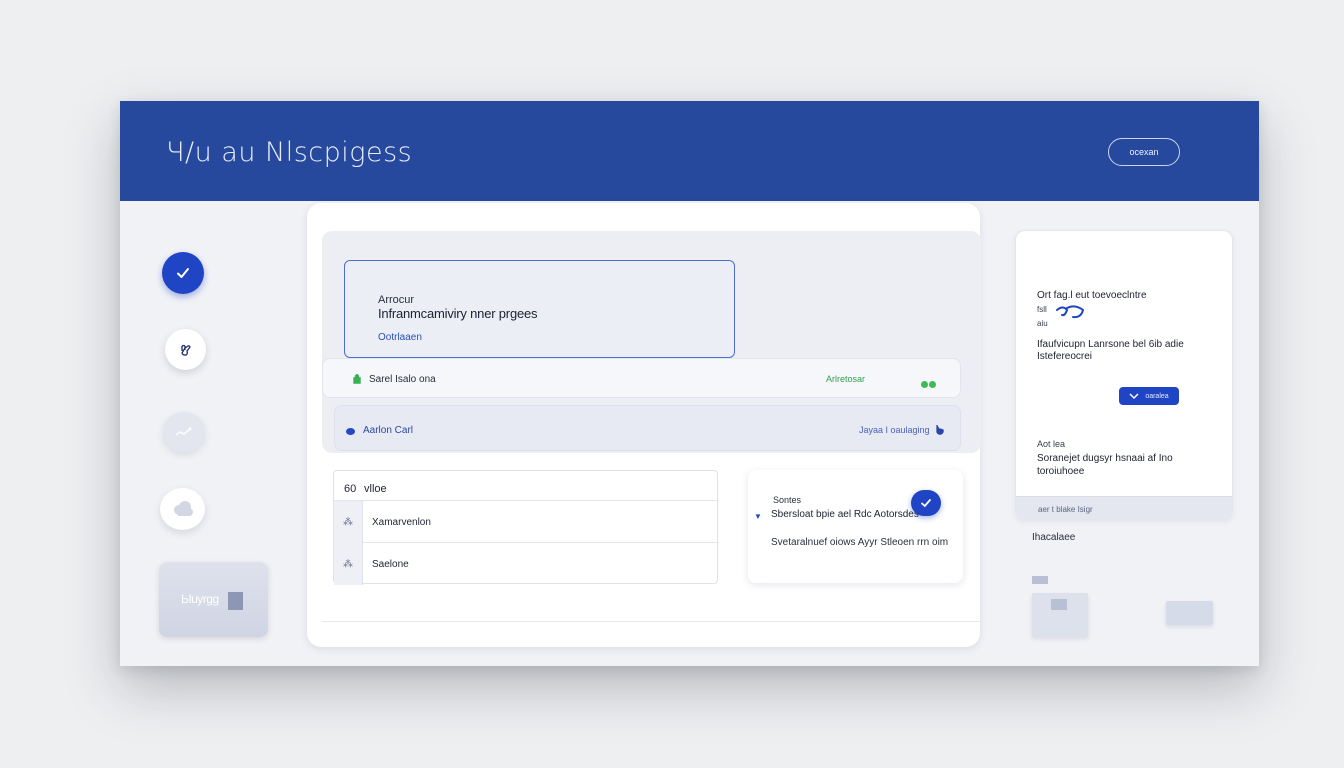 The height and width of the screenshot is (768, 1344). I want to click on table-header-col-1: 60, so click(350, 489).